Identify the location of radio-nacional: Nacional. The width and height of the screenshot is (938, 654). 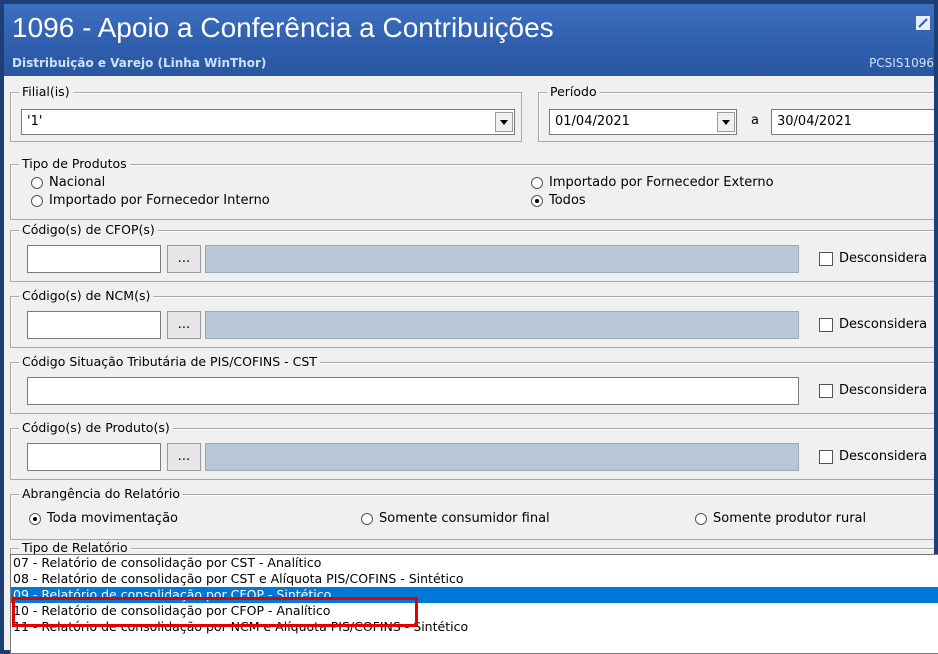
(68, 183).